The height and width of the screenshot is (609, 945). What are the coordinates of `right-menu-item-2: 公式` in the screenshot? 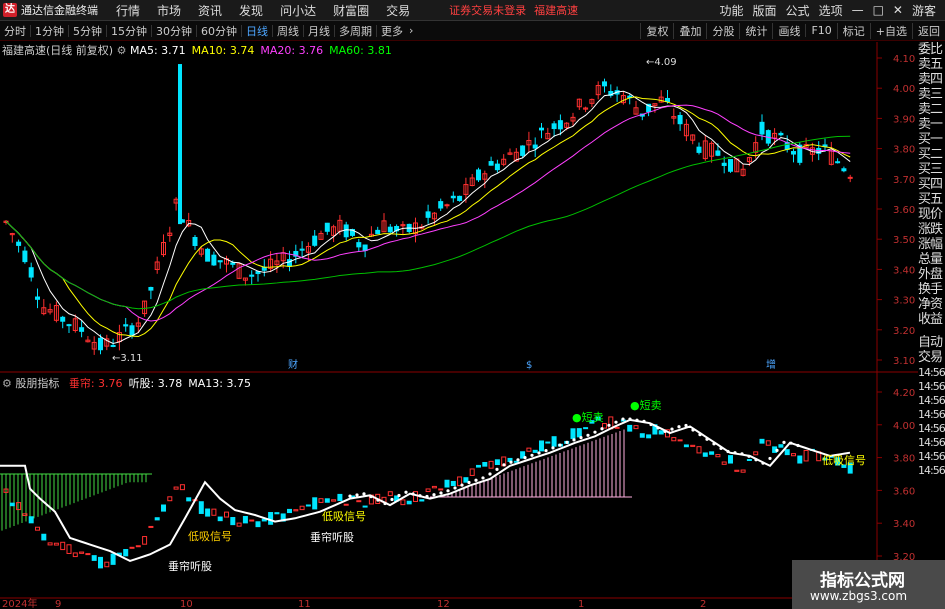 It's located at (798, 10).